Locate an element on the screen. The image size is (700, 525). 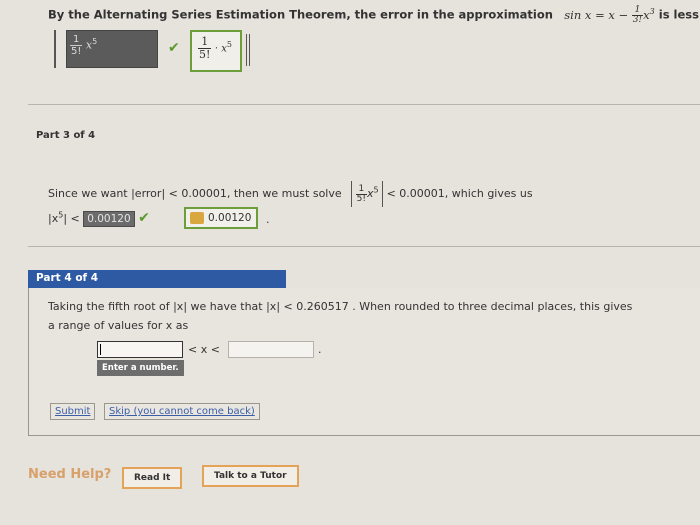
part2-answer-input: 1 5! x5 is located at coordinates (112, 49).